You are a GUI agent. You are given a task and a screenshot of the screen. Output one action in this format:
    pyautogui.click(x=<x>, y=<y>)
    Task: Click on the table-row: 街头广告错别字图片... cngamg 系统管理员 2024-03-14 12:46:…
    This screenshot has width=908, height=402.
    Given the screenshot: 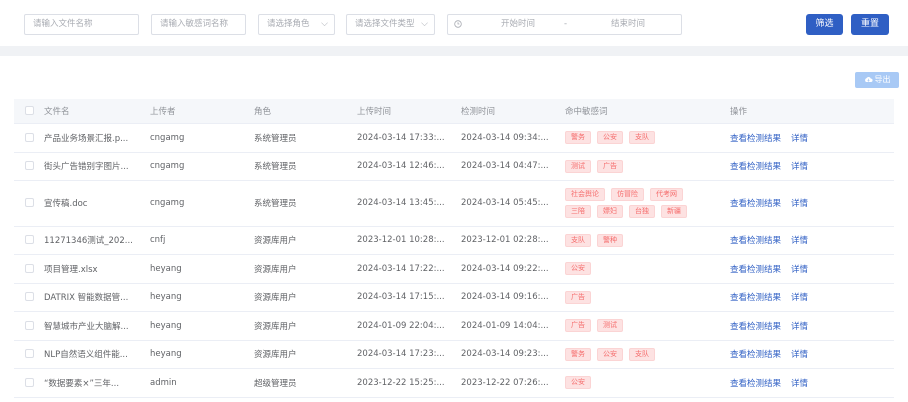 What is the action you would take?
    pyautogui.click(x=454, y=166)
    